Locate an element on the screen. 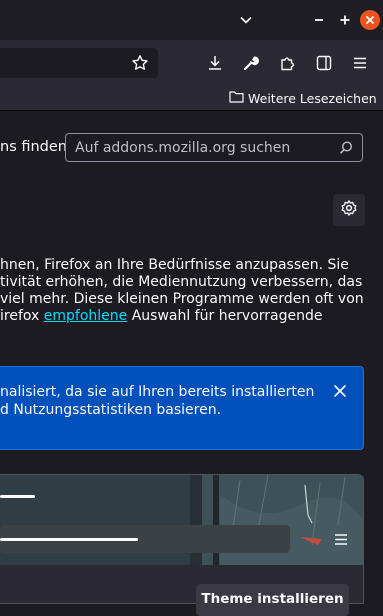 This screenshot has width=383, height=616. tab-list-chevron-icon is located at coordinates (246, 20).